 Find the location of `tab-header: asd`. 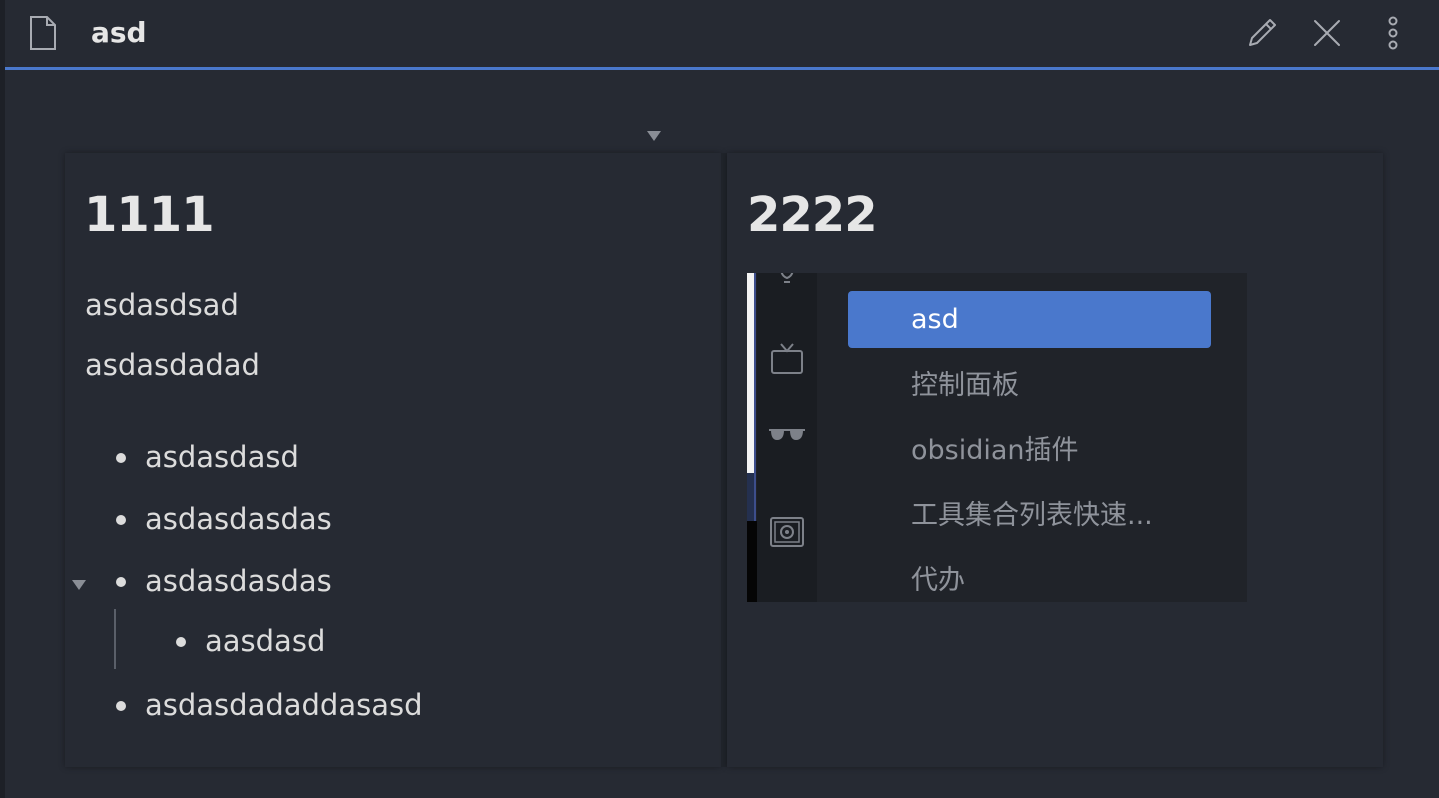

tab-header: asd is located at coordinates (722, 33).